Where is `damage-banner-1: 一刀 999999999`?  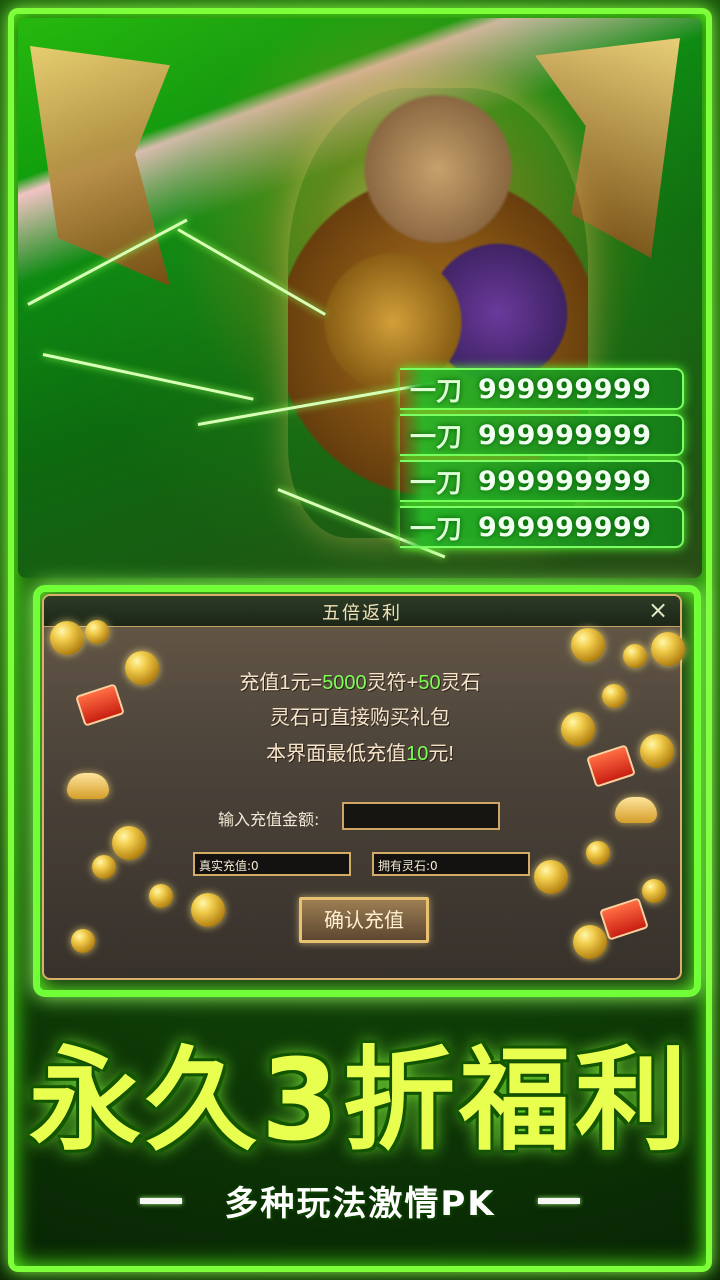
damage-banner-1: 一刀 999999999 is located at coordinates (542, 389).